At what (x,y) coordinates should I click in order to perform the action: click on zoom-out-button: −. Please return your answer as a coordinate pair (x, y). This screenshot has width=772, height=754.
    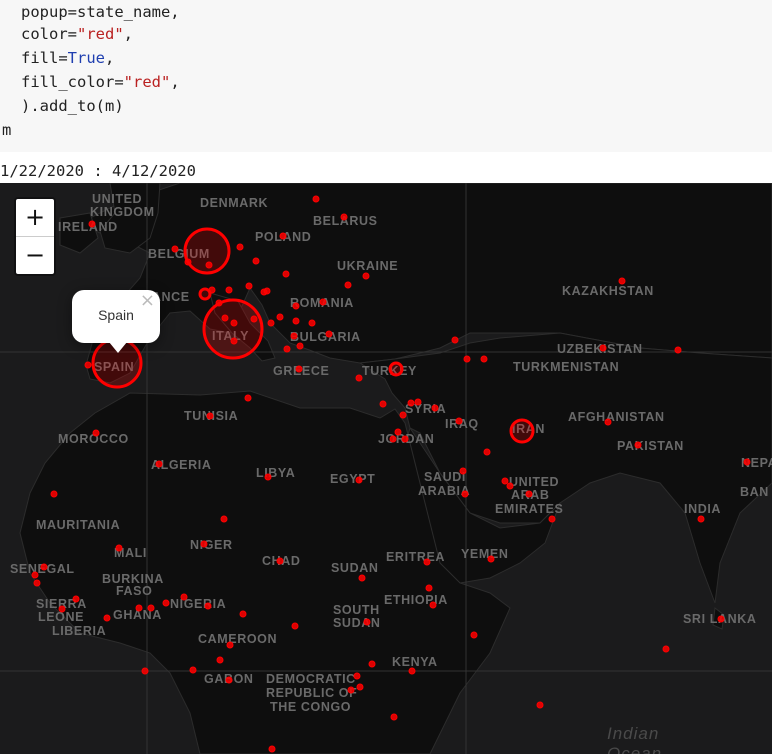
    Looking at the image, I should click on (35, 255).